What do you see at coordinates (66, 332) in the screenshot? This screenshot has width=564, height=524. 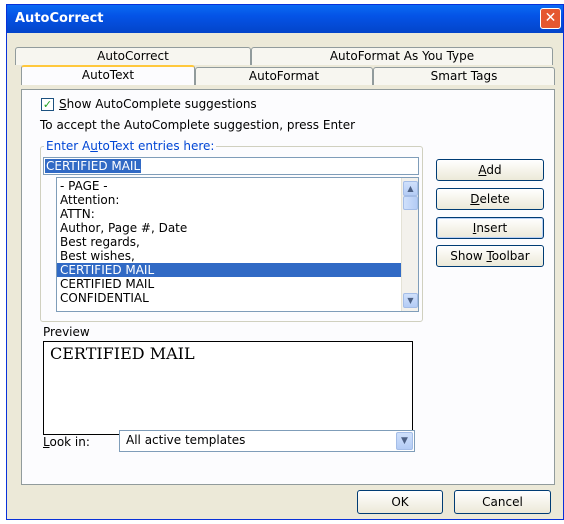 I see `preview-label: Preview` at bounding box center [66, 332].